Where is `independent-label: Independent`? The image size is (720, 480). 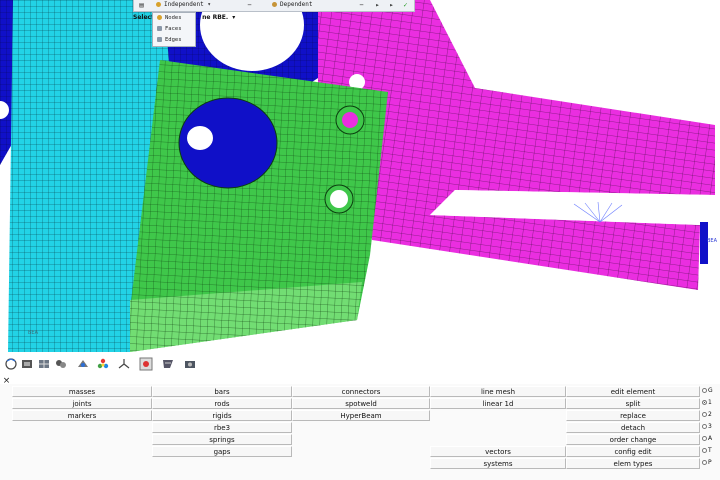
independent-label: Independent is located at coordinates (184, 4).